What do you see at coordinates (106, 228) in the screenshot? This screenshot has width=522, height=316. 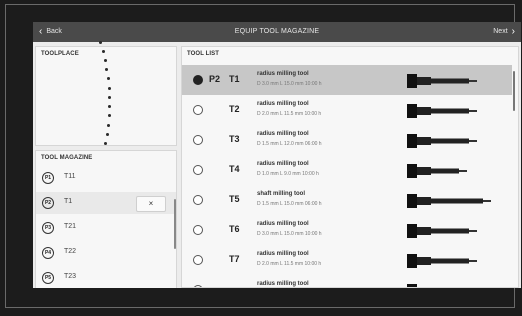 I see `magazine-item: P3 T21` at bounding box center [106, 228].